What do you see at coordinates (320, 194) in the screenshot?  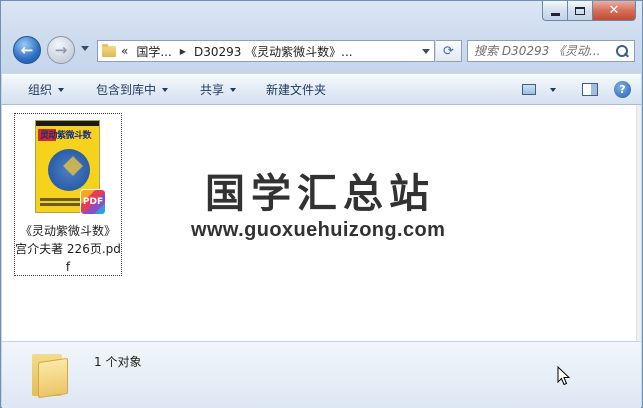 I see `watermark-title: 国学汇总站` at bounding box center [320, 194].